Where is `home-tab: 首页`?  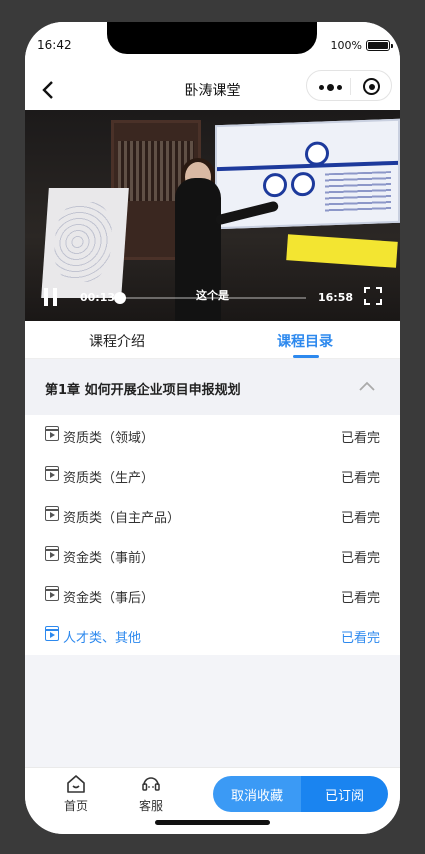
home-tab: 首页 is located at coordinates (76, 794).